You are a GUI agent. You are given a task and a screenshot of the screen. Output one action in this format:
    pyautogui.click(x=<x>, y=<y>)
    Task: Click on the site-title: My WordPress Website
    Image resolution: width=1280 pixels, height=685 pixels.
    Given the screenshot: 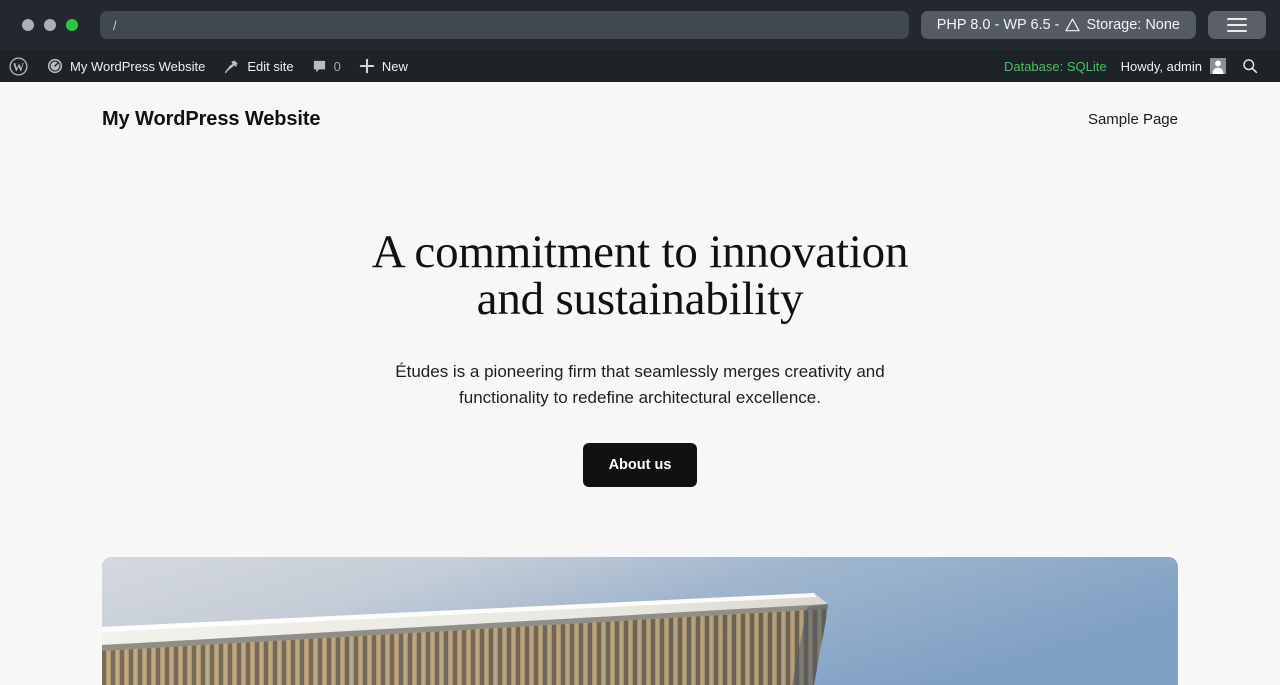 What is the action you would take?
    pyautogui.click(x=211, y=119)
    